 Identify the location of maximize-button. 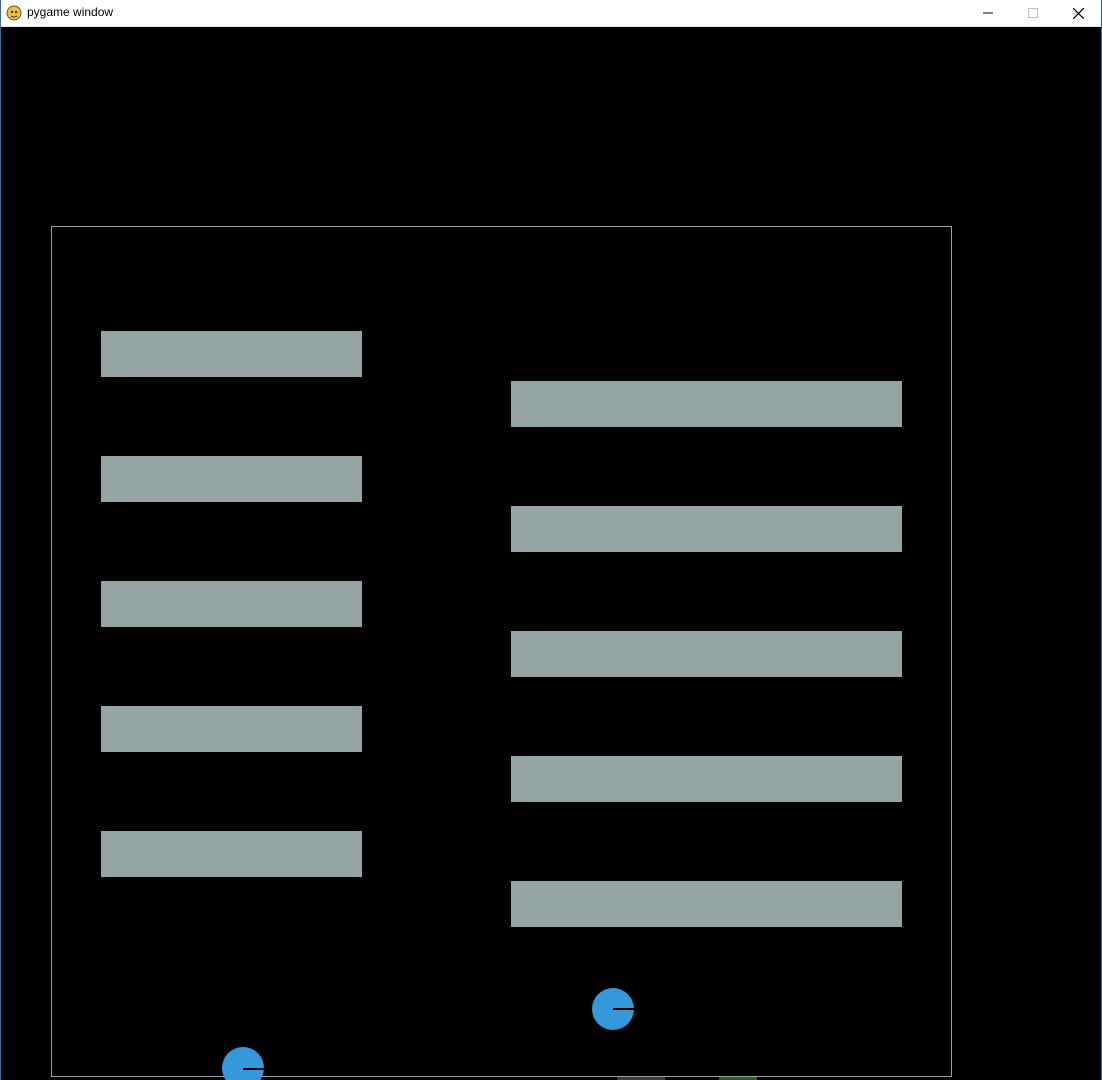
(1033, 13).